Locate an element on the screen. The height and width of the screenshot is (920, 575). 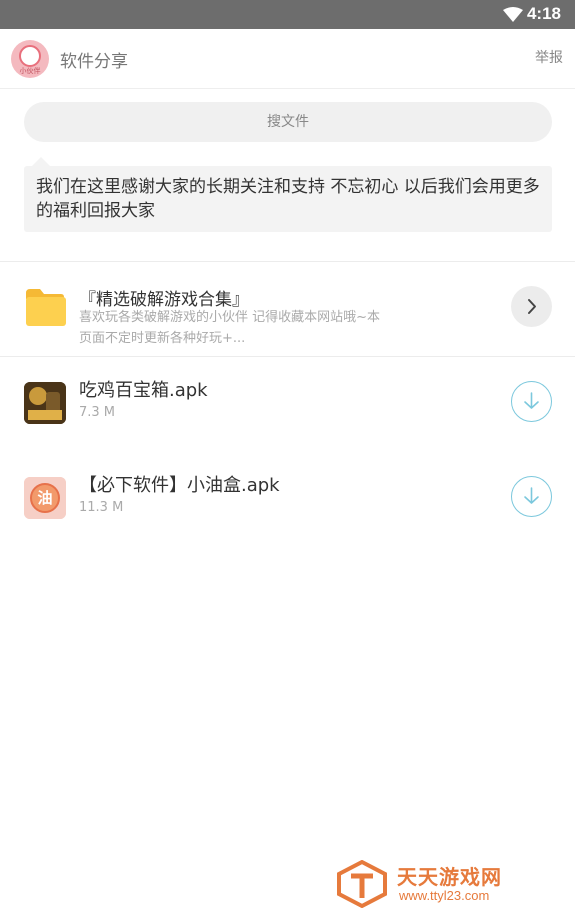
oil-box-app-icon: 油 is located at coordinates (45, 498).